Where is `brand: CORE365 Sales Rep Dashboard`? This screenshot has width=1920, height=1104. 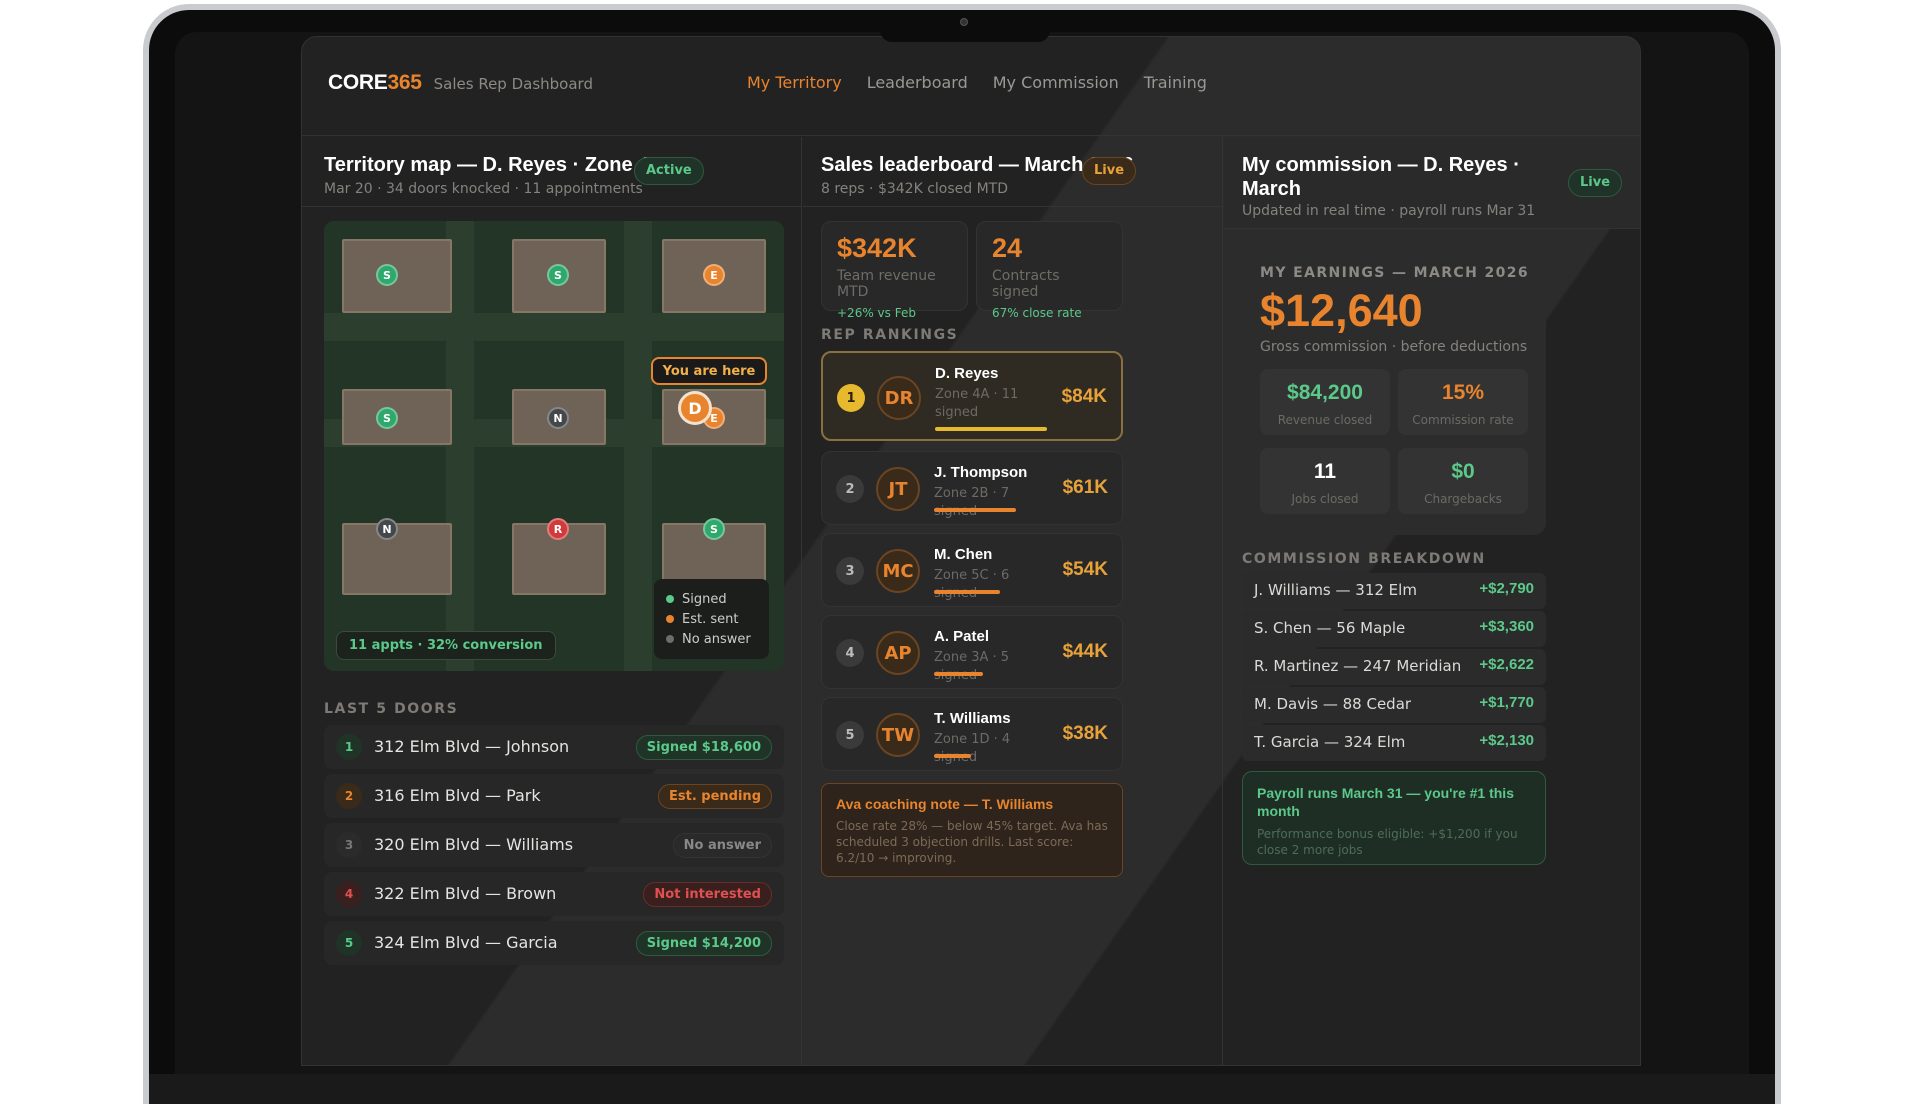 brand: CORE365 Sales Rep Dashboard is located at coordinates (460, 83).